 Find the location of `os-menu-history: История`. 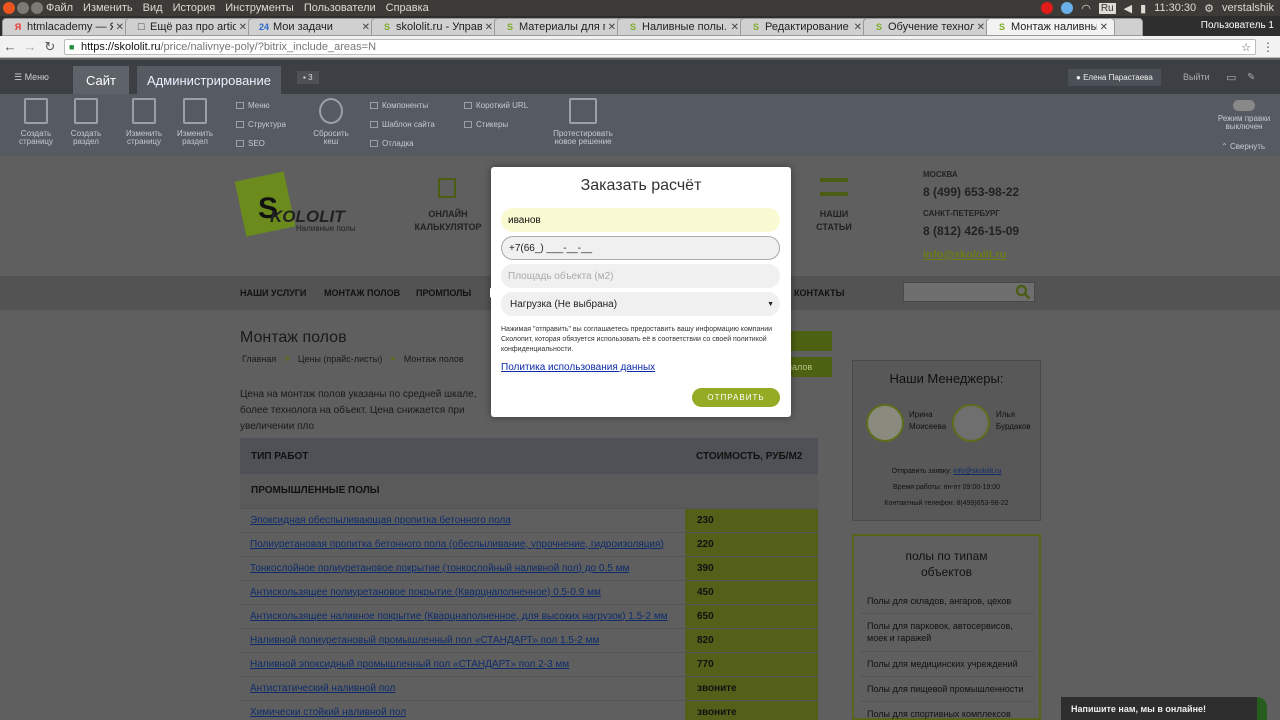

os-menu-history: История is located at coordinates (194, 8).